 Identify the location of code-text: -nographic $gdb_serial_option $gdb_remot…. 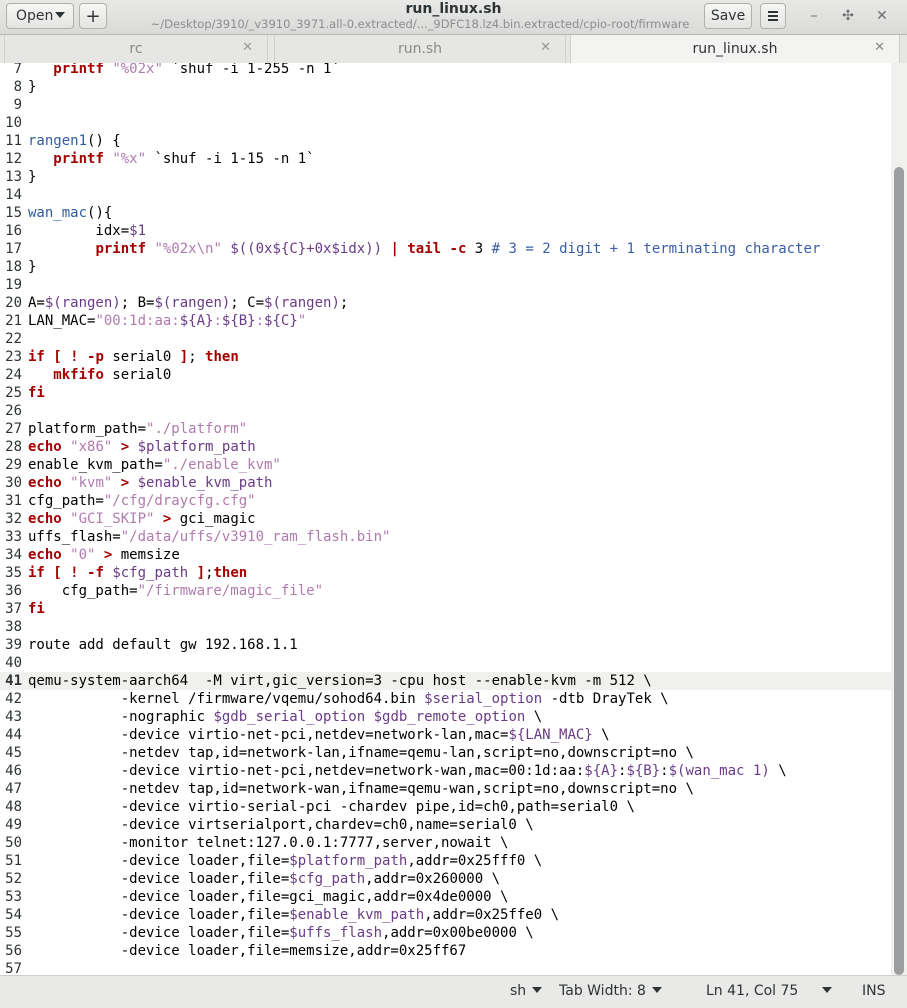
(285, 717).